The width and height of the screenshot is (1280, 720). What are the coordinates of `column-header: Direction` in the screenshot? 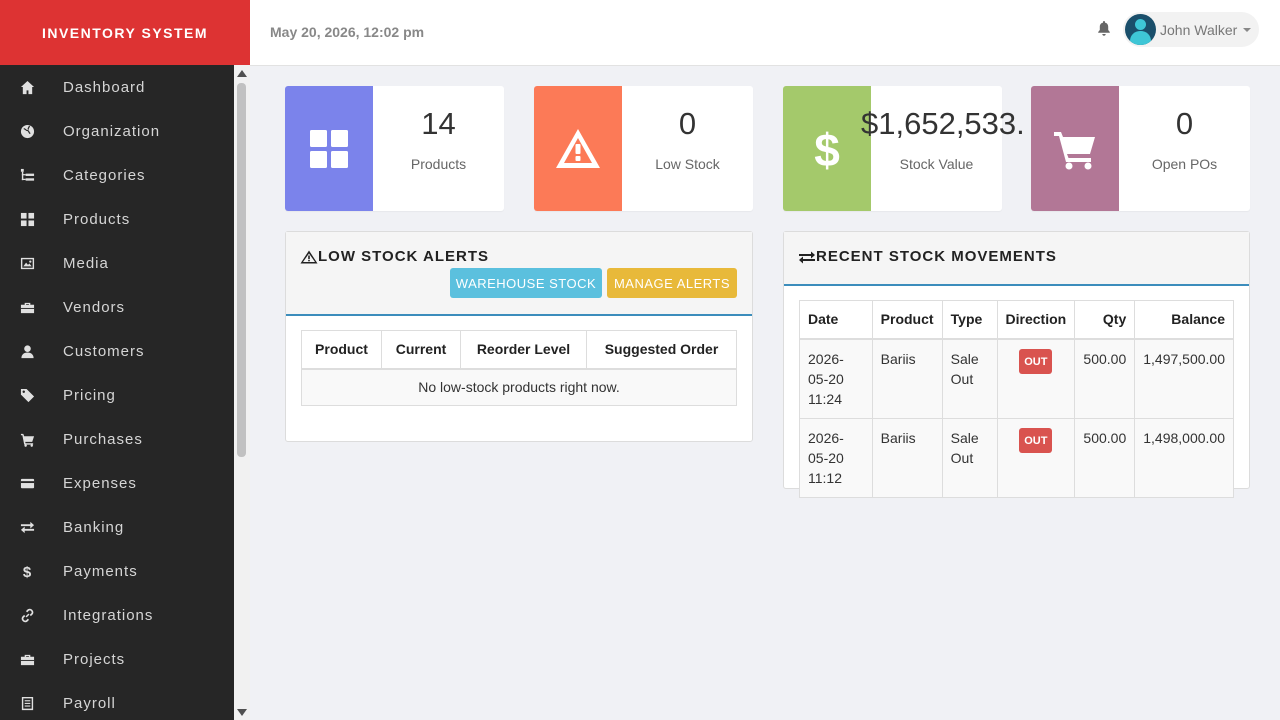 It's located at (1036, 320).